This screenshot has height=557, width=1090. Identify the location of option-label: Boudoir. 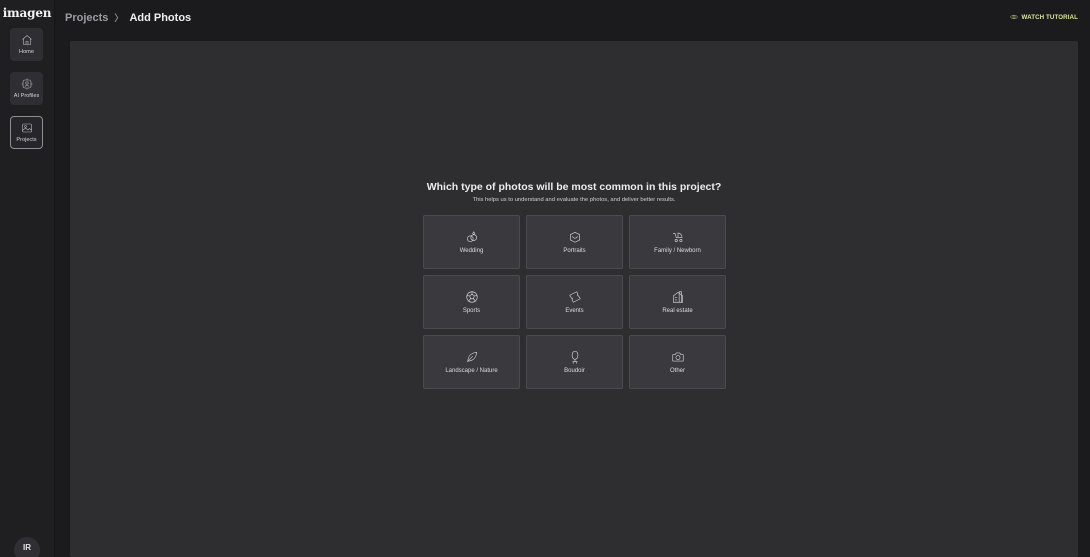
(574, 371).